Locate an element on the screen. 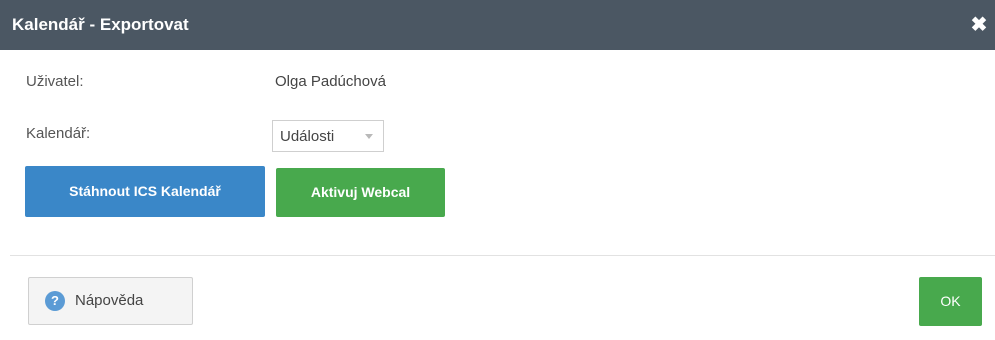 The image size is (995, 340). help-button: ? Nápověda is located at coordinates (110, 301).